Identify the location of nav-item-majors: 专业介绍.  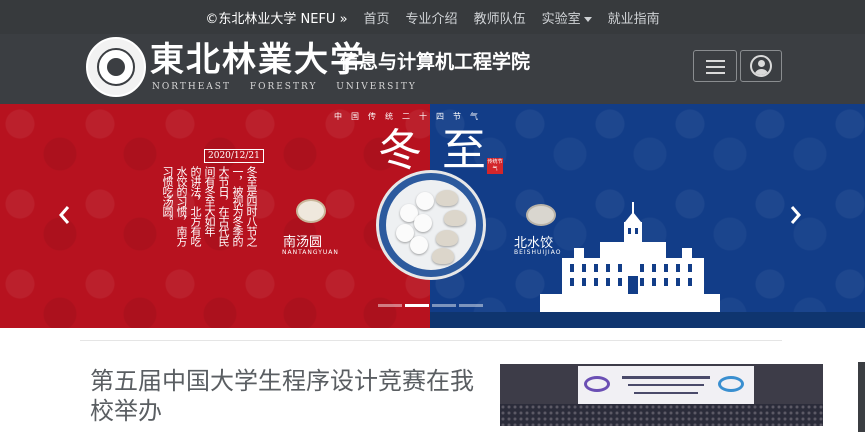
(432, 17).